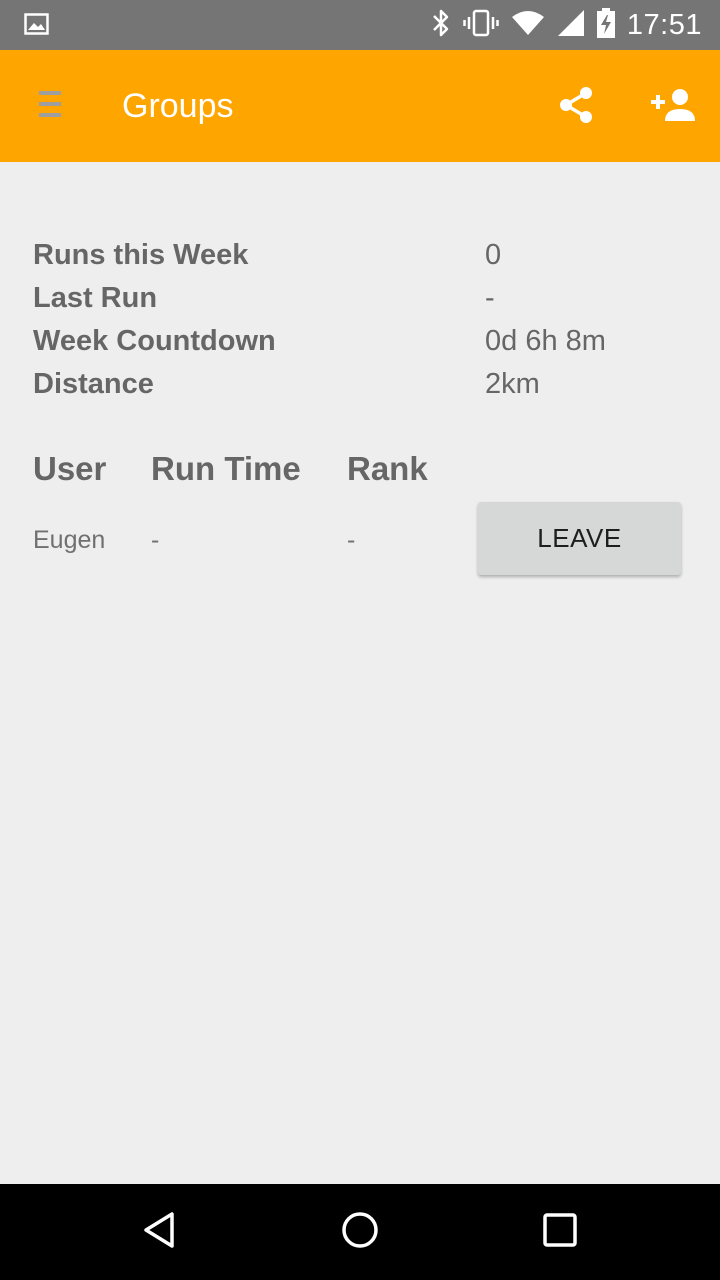 The width and height of the screenshot is (720, 1280). Describe the element at coordinates (363, 539) in the screenshot. I see `table-row: Eugen - - LEAVE` at that location.